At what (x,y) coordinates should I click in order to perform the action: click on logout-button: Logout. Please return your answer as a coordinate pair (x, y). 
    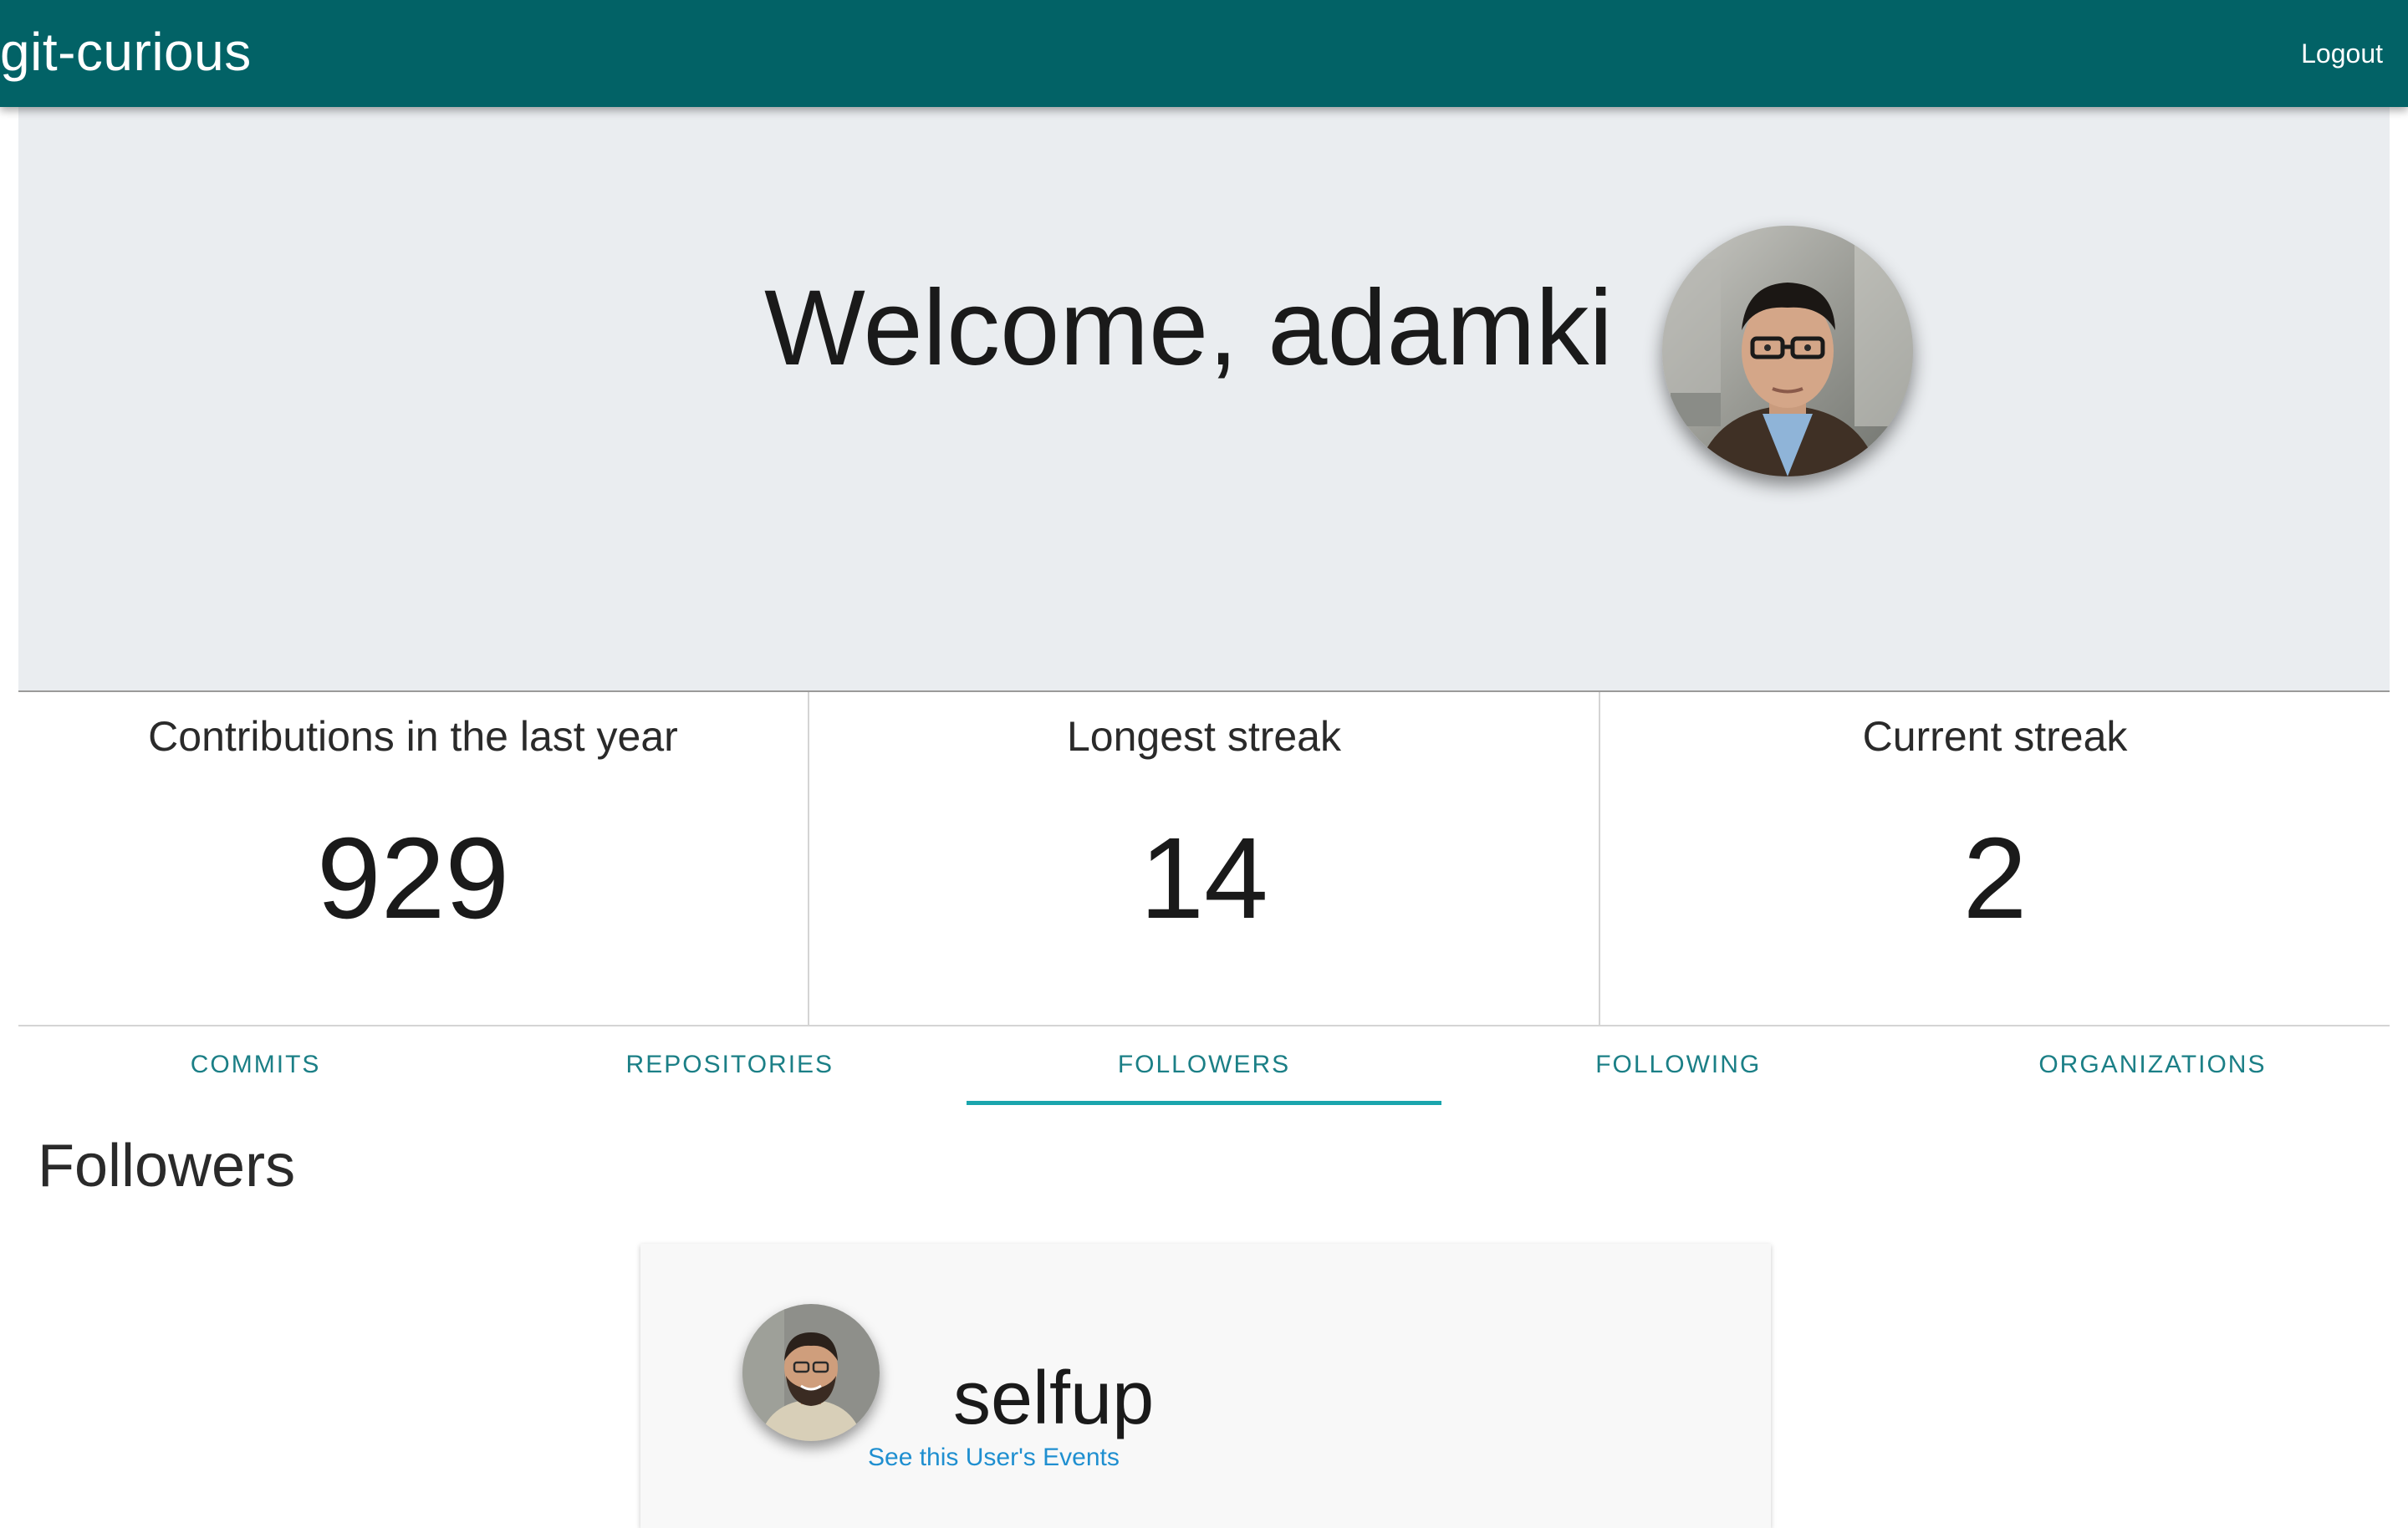
    Looking at the image, I should click on (2342, 53).